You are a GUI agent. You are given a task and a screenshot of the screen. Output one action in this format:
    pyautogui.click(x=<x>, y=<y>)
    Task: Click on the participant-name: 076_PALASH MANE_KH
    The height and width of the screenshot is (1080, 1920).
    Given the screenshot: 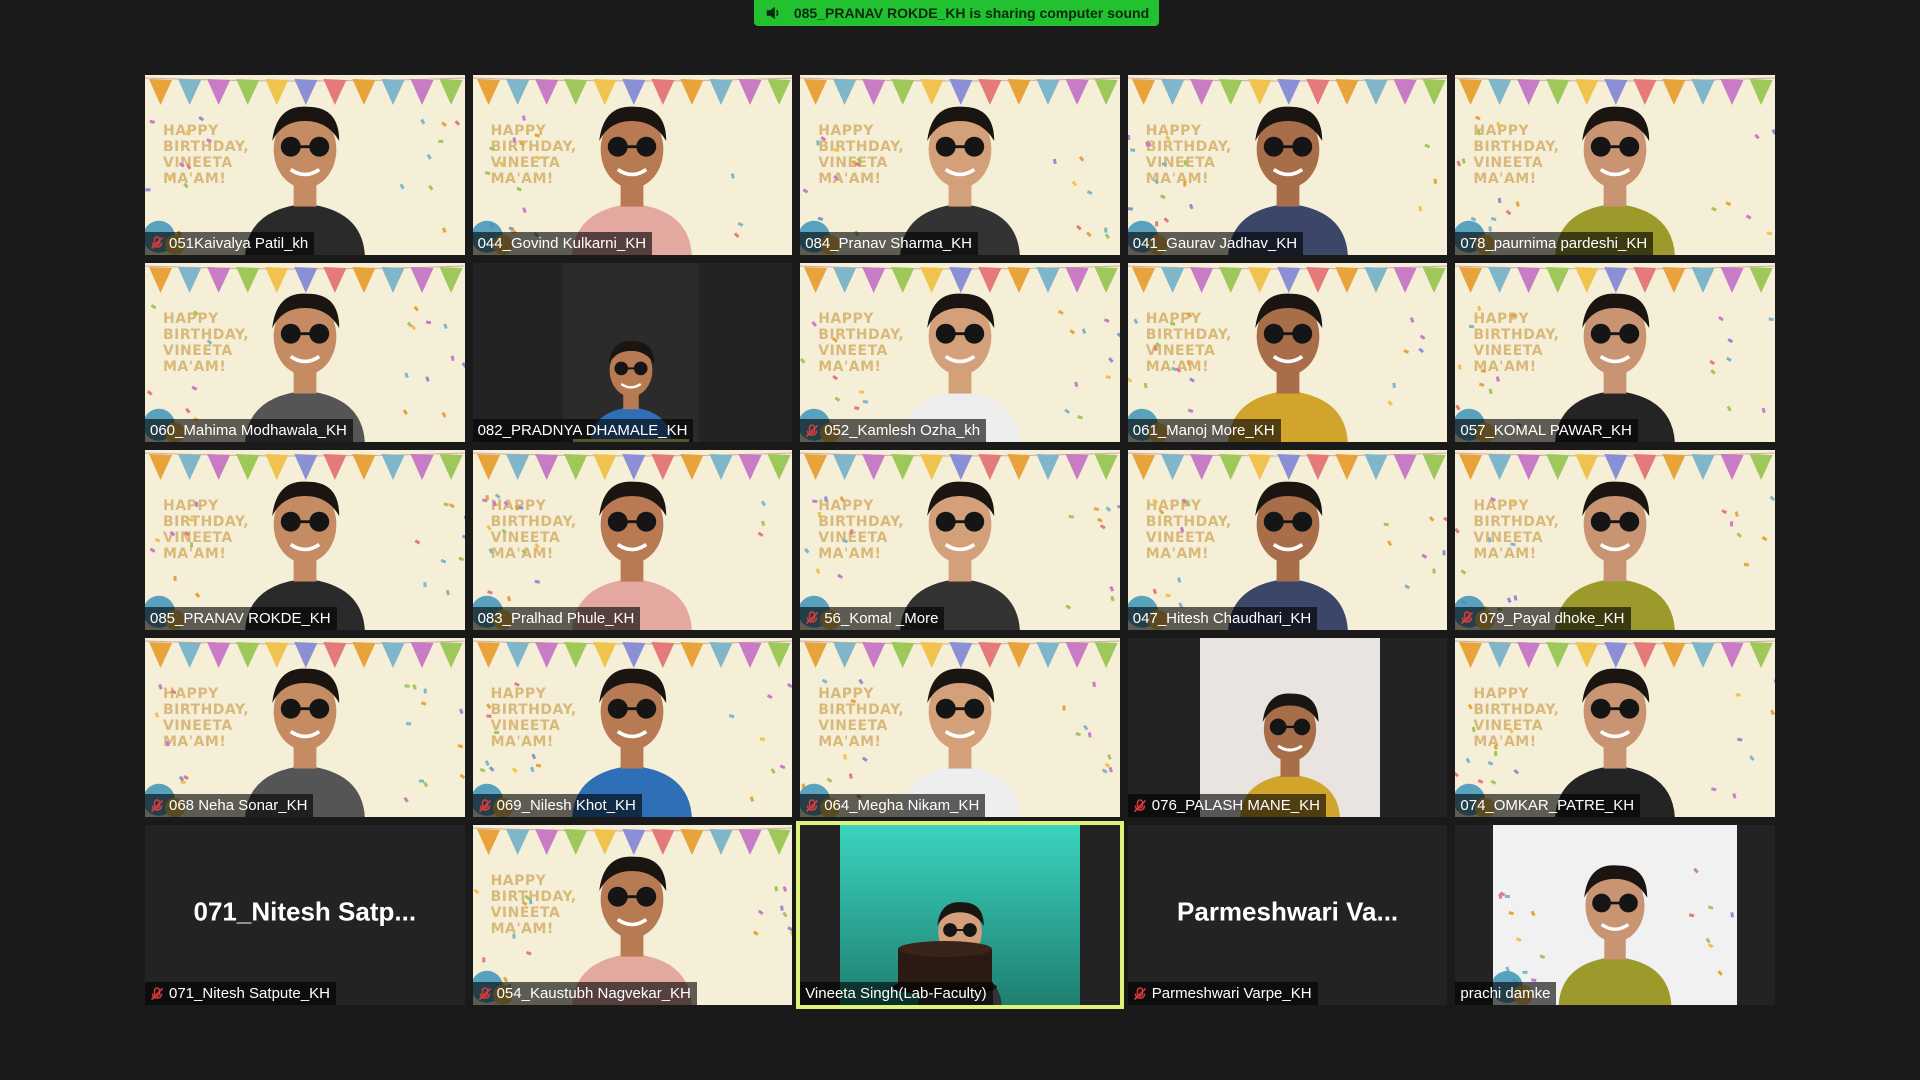 What is the action you would take?
    pyautogui.click(x=1235, y=806)
    